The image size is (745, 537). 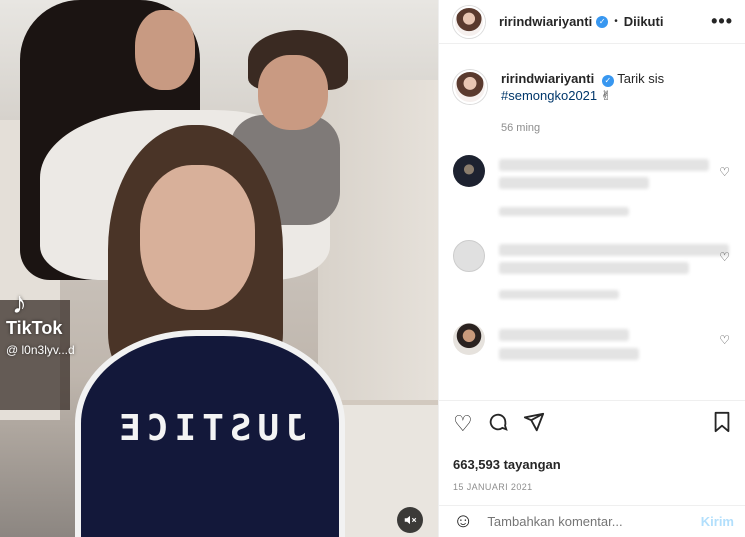 I want to click on more-icon: •••, so click(x=722, y=21).